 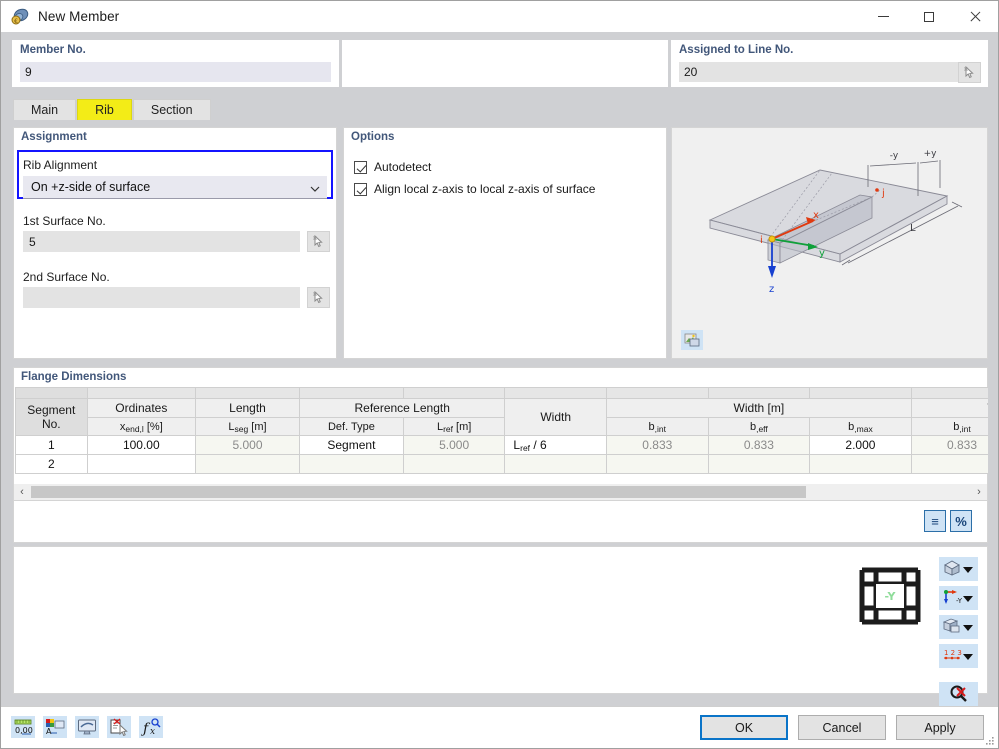 I want to click on window-controls, so click(x=929, y=16).